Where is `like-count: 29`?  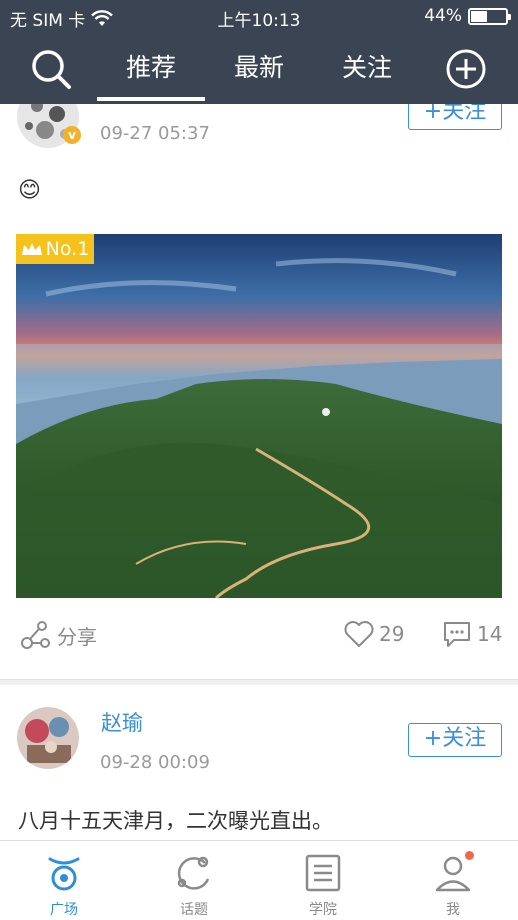 like-count: 29 is located at coordinates (392, 634).